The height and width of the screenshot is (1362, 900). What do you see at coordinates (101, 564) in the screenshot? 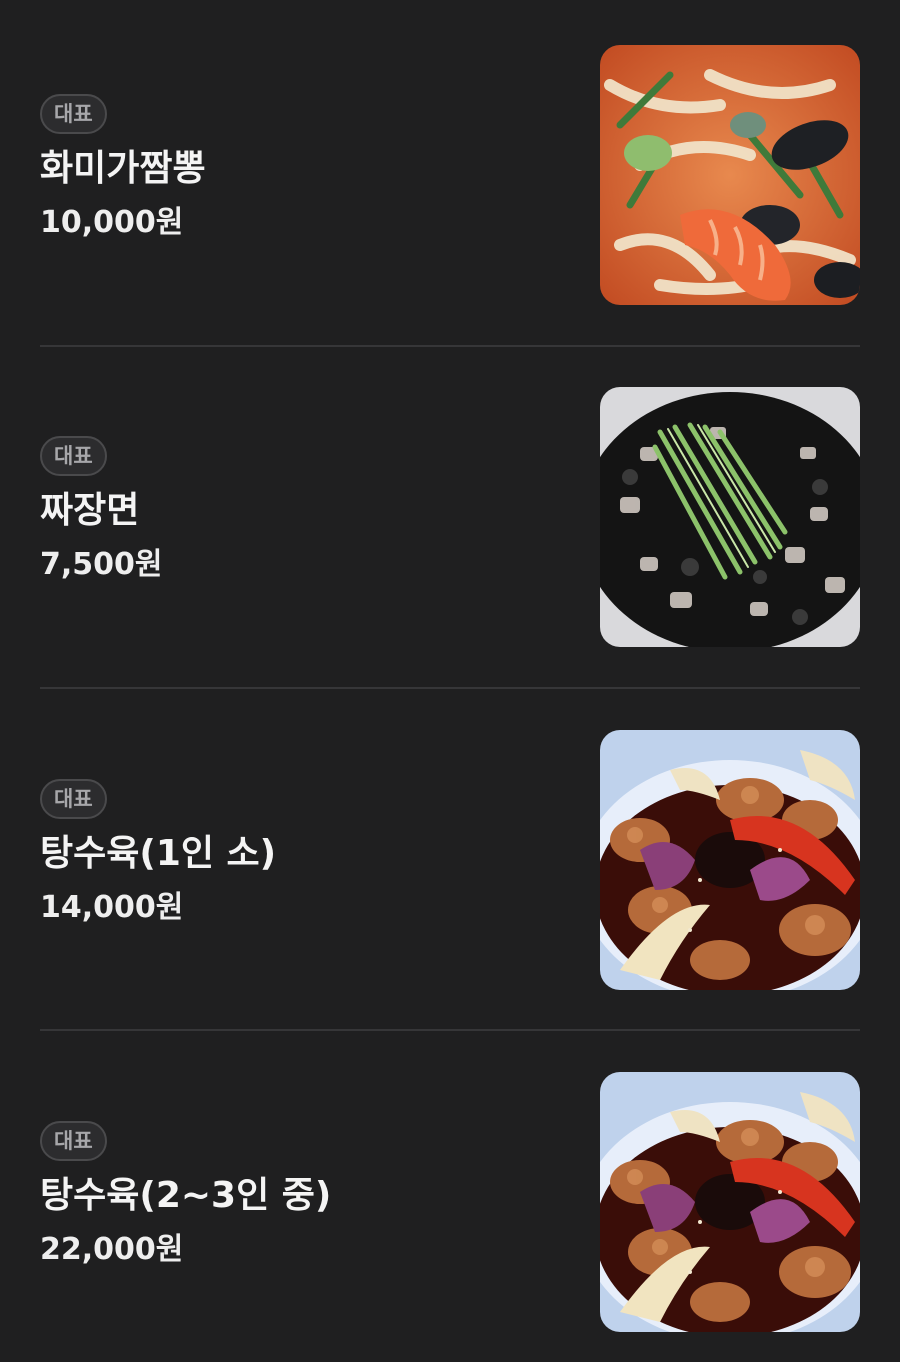
I see `menu-item-price: 7,500원` at bounding box center [101, 564].